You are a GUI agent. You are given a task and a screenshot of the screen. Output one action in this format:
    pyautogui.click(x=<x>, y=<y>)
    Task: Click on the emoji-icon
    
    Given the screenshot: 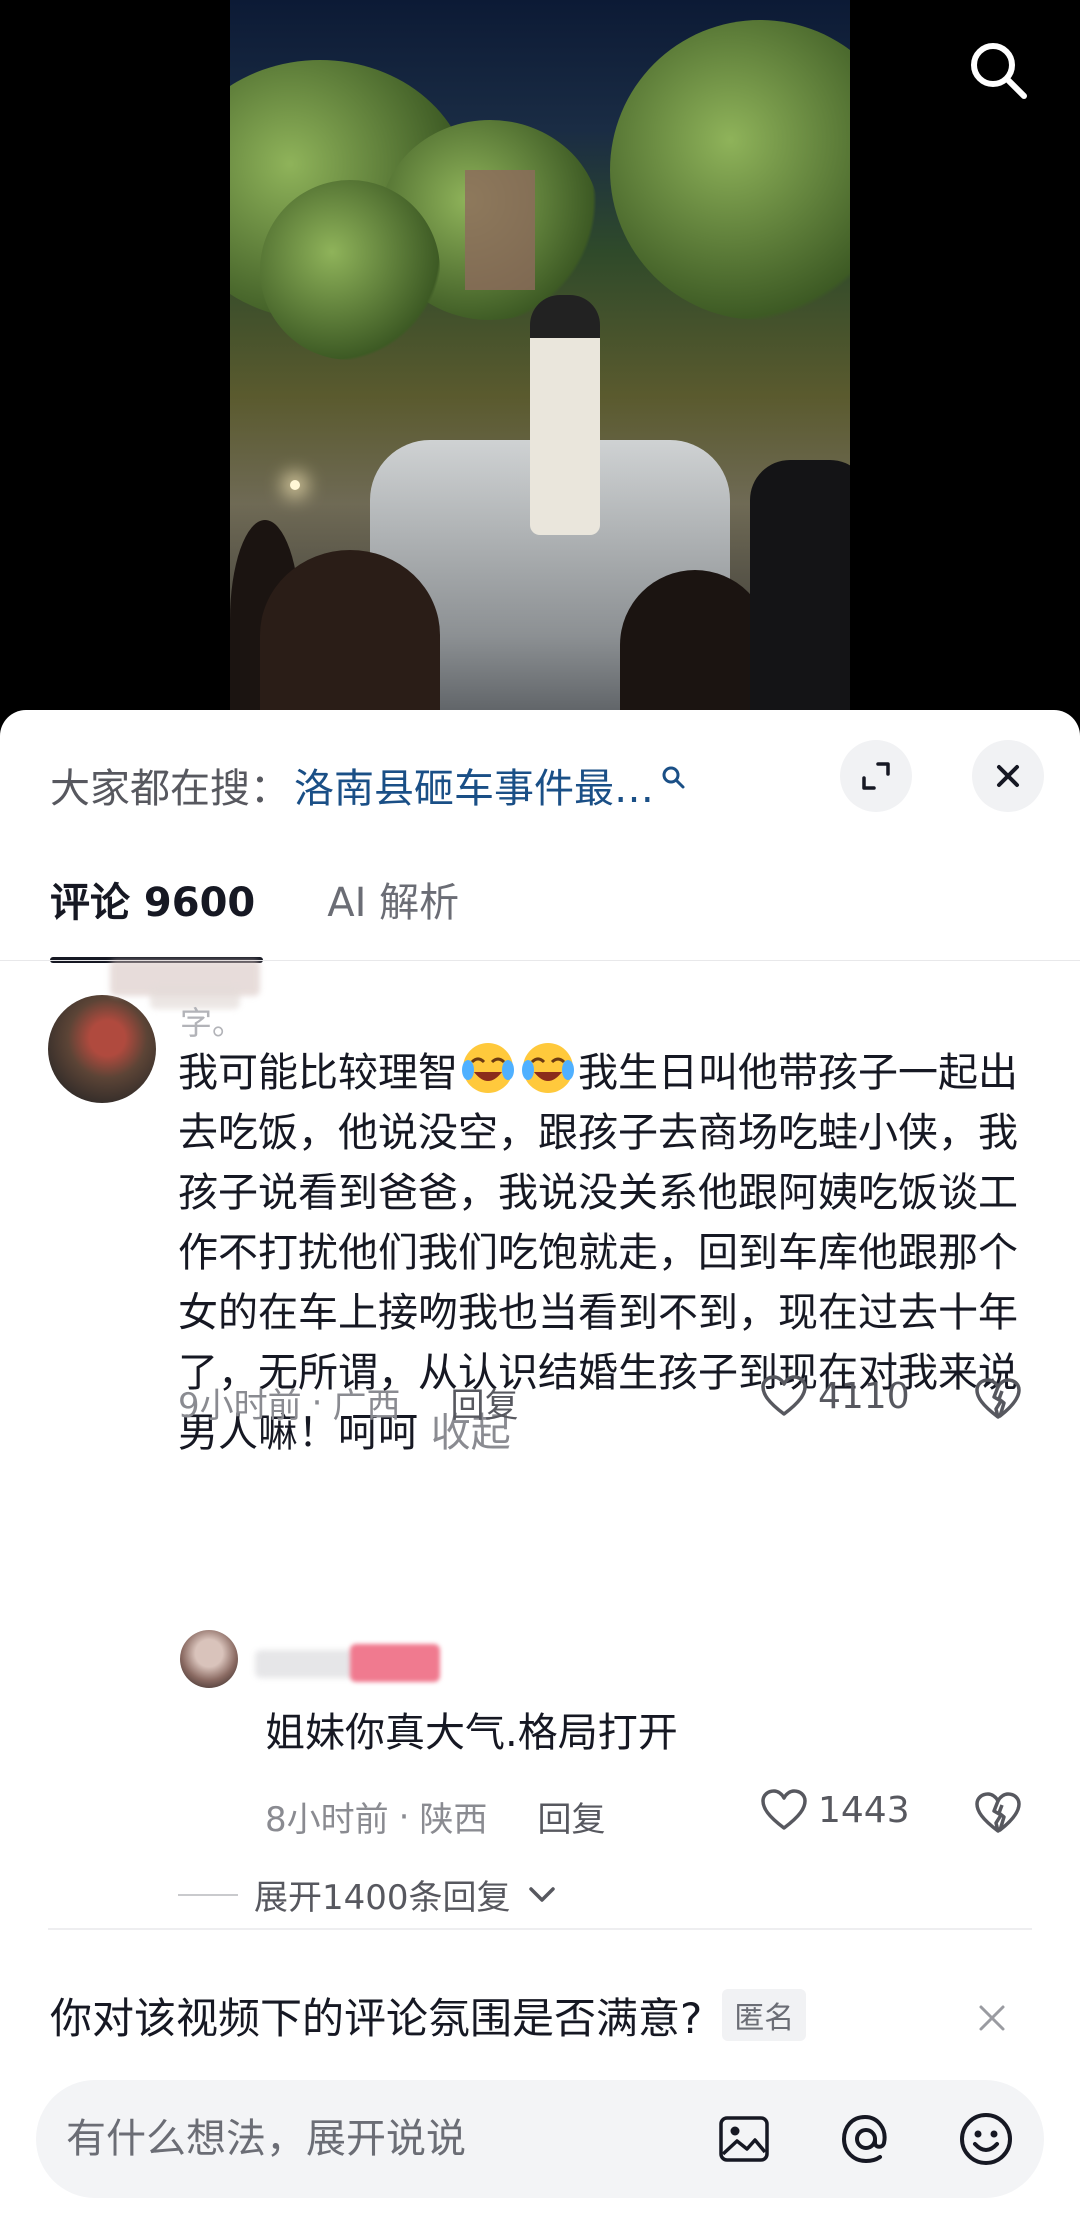 What is the action you would take?
    pyautogui.click(x=986, y=2139)
    